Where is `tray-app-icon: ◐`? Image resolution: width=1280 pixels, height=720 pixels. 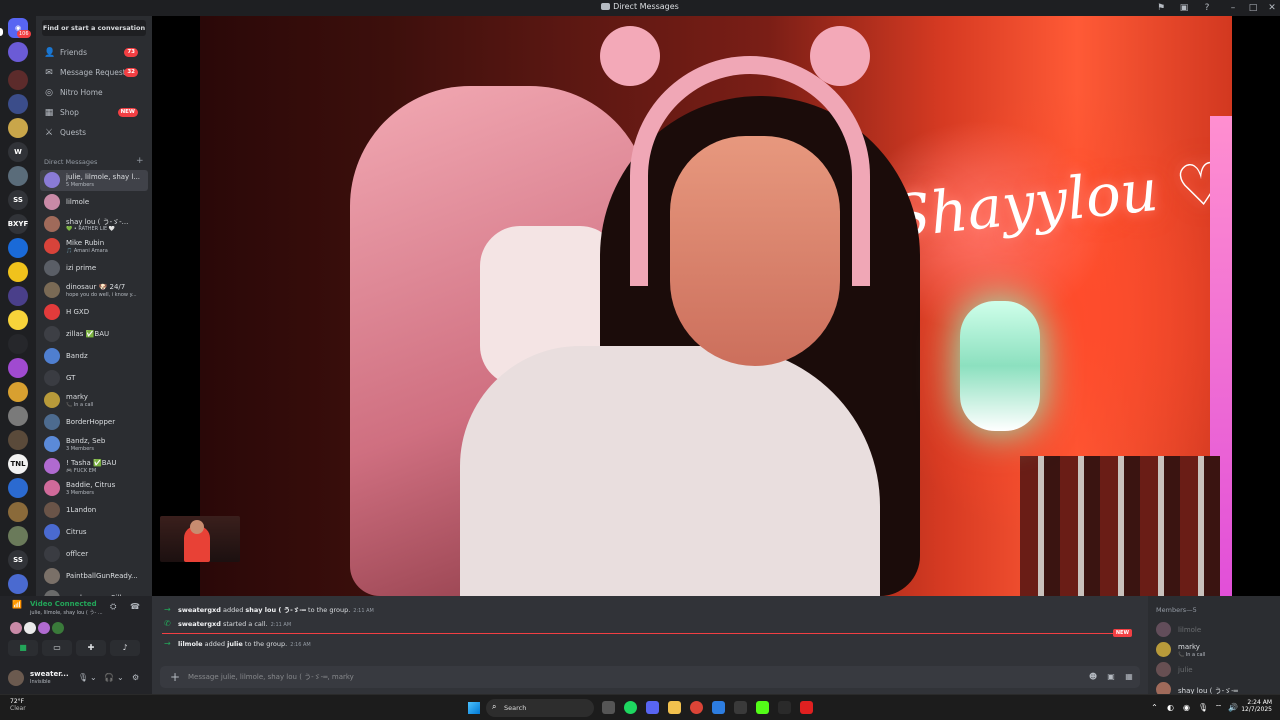 tray-app-icon: ◐ is located at coordinates (1170, 707).